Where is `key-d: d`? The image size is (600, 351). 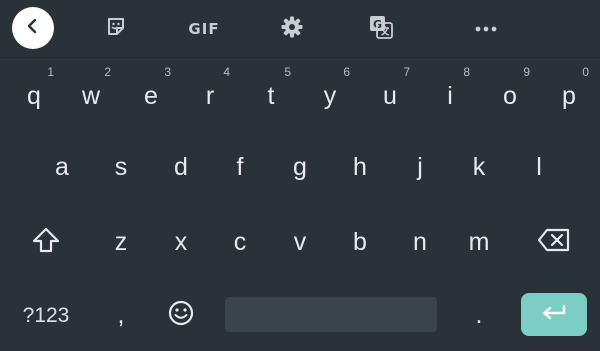
key-d: d is located at coordinates (181, 167).